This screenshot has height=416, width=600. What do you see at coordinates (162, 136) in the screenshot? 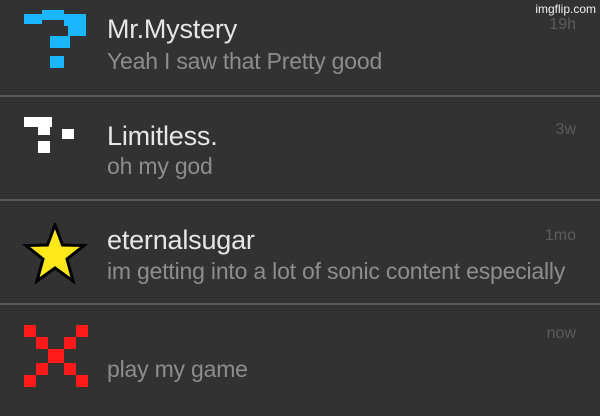
I see `sender-name: Limitless.` at bounding box center [162, 136].